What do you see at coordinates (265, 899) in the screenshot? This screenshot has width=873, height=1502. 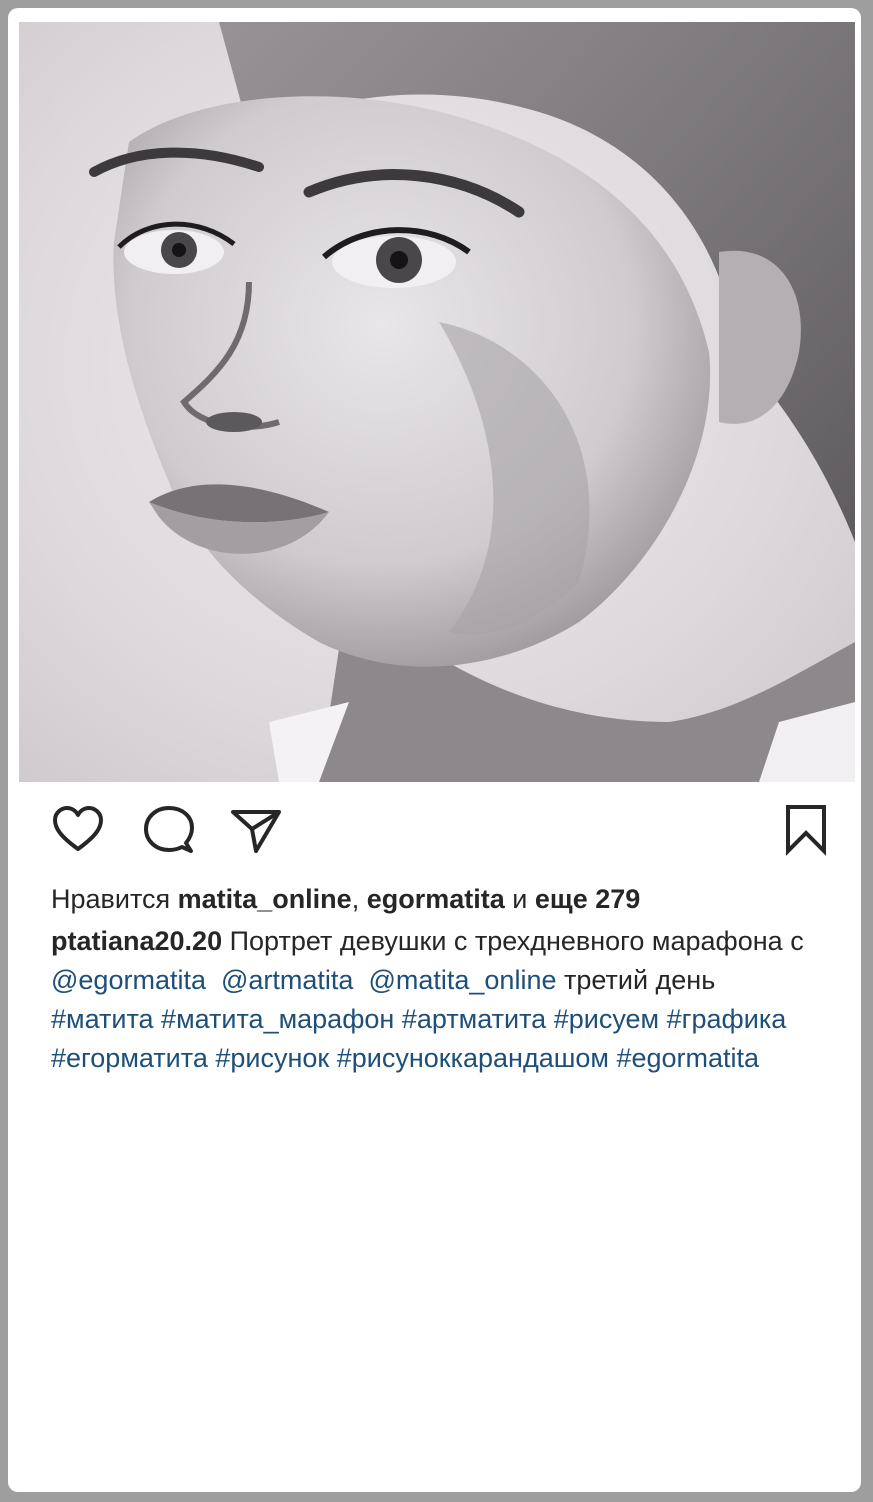 I see `liker-link: matita_online` at bounding box center [265, 899].